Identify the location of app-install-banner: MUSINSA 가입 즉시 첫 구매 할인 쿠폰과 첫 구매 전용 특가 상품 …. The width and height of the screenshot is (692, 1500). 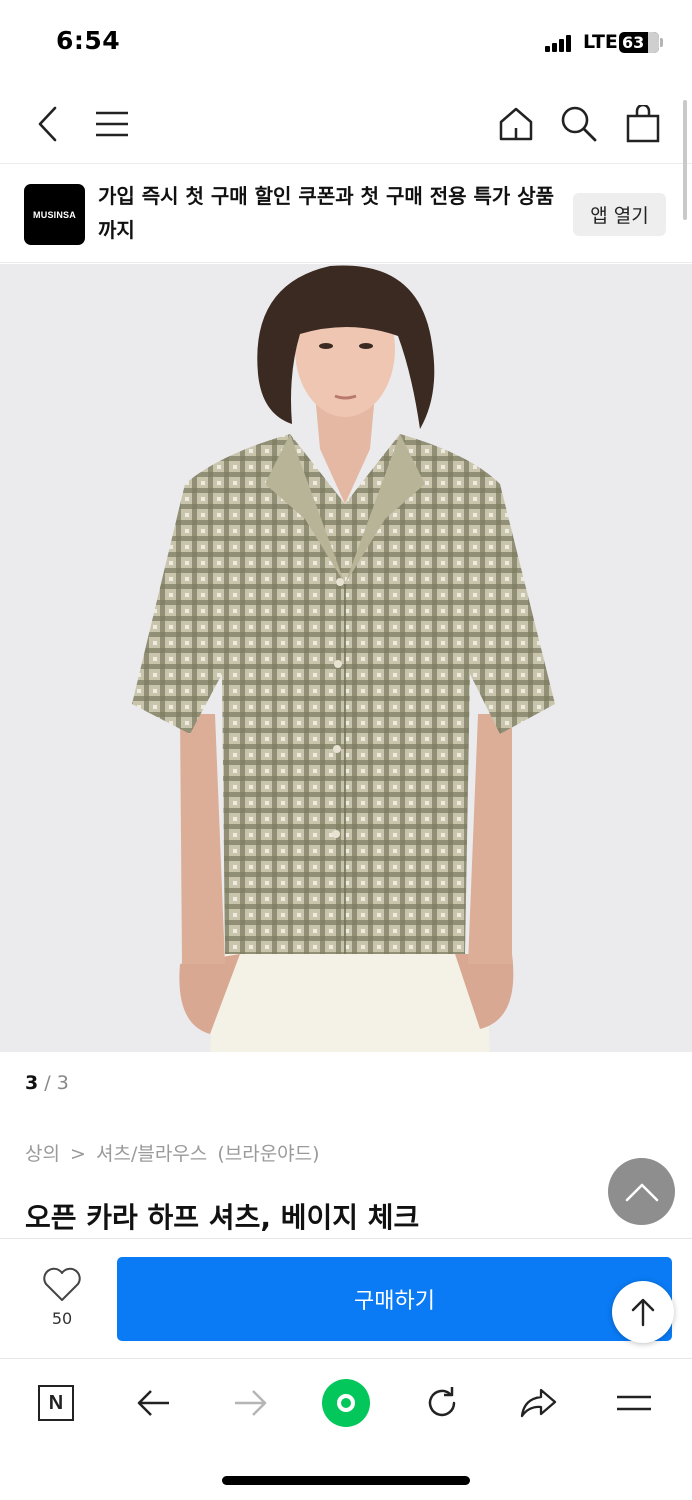
(346, 214).